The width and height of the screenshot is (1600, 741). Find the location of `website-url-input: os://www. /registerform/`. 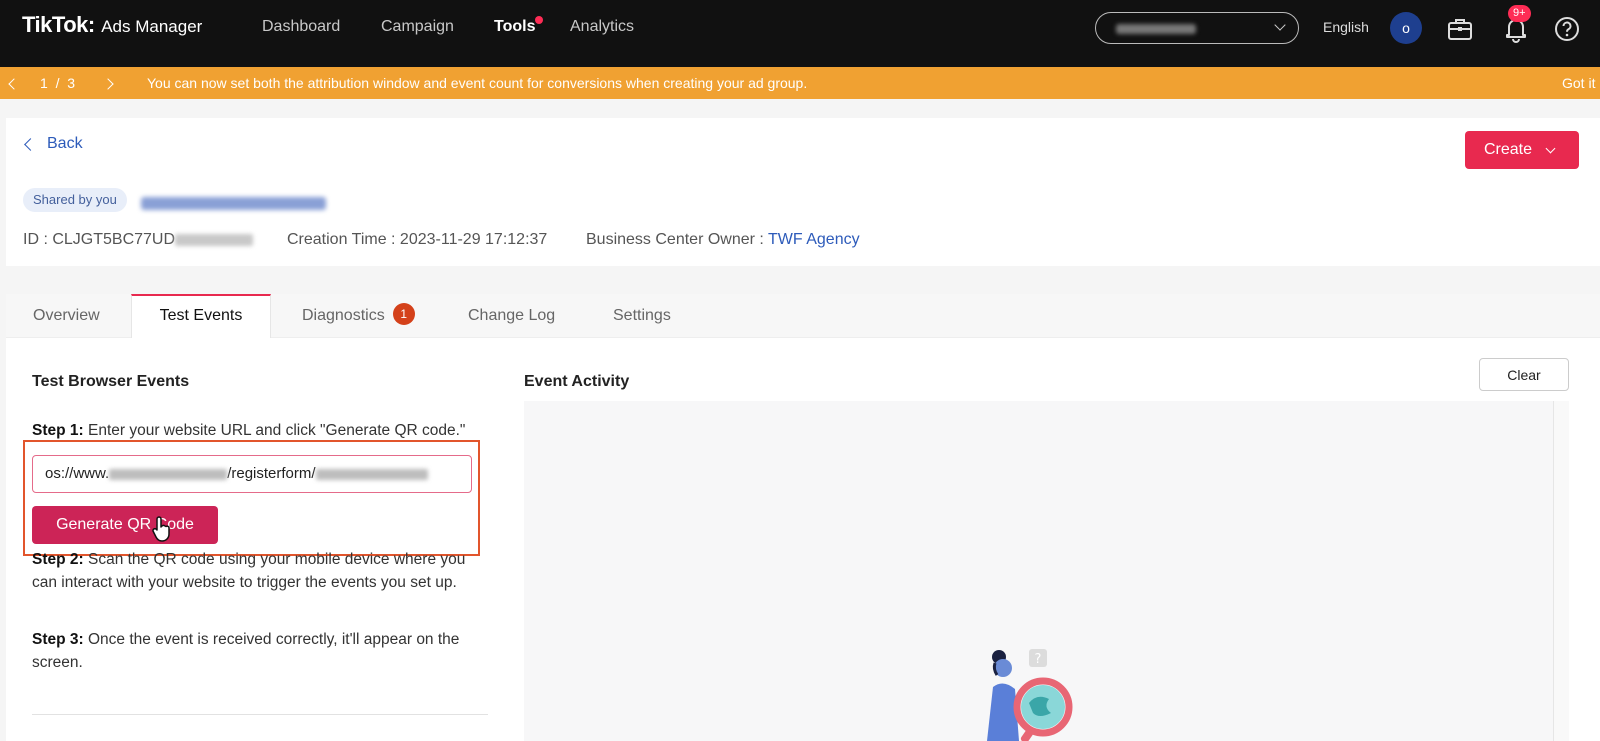

website-url-input: os://www. /registerform/ is located at coordinates (252, 474).